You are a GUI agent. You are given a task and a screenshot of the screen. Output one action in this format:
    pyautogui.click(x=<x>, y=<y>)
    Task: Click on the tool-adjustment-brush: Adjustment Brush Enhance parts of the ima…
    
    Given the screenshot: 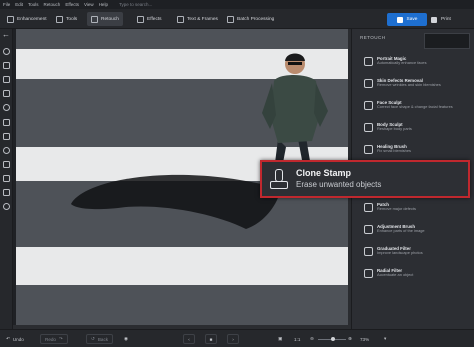 What is the action you would take?
    pyautogui.click(x=416, y=232)
    